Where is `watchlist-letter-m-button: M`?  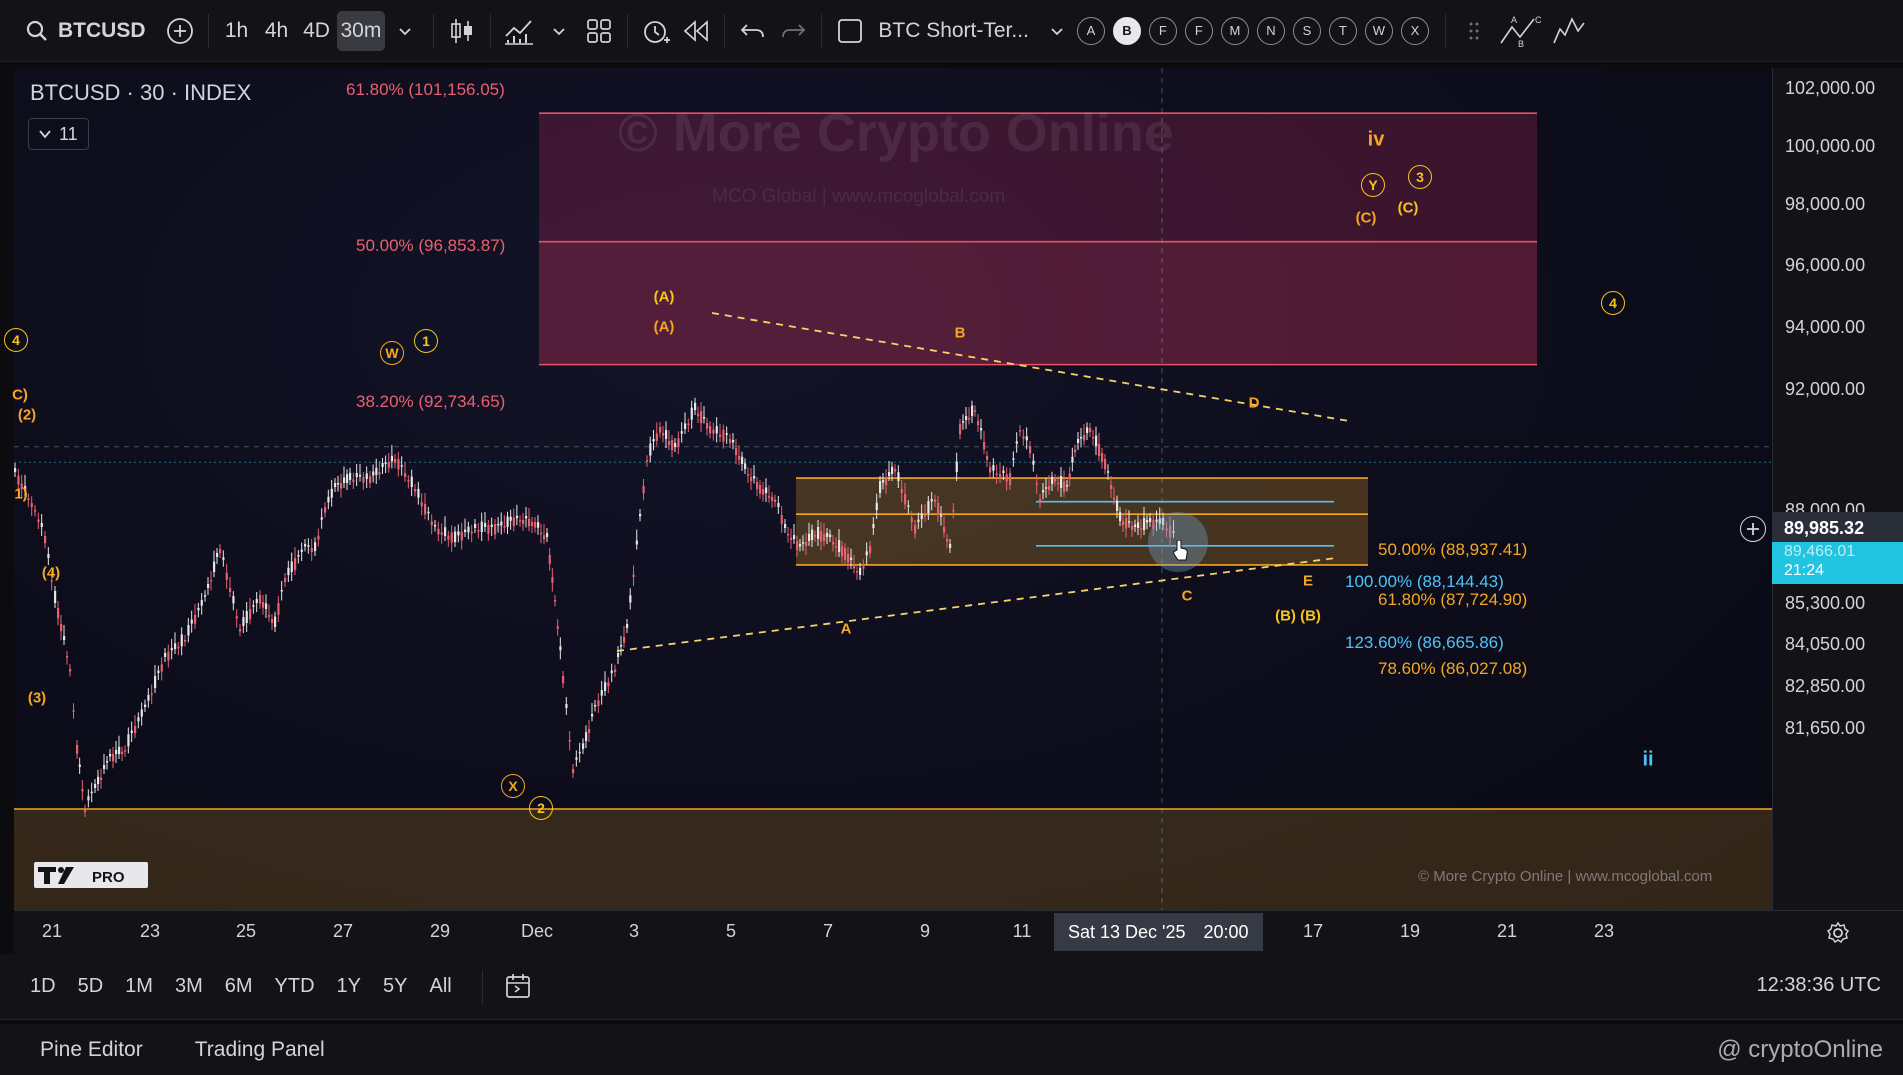
watchlist-letter-m-button: M is located at coordinates (1234, 30).